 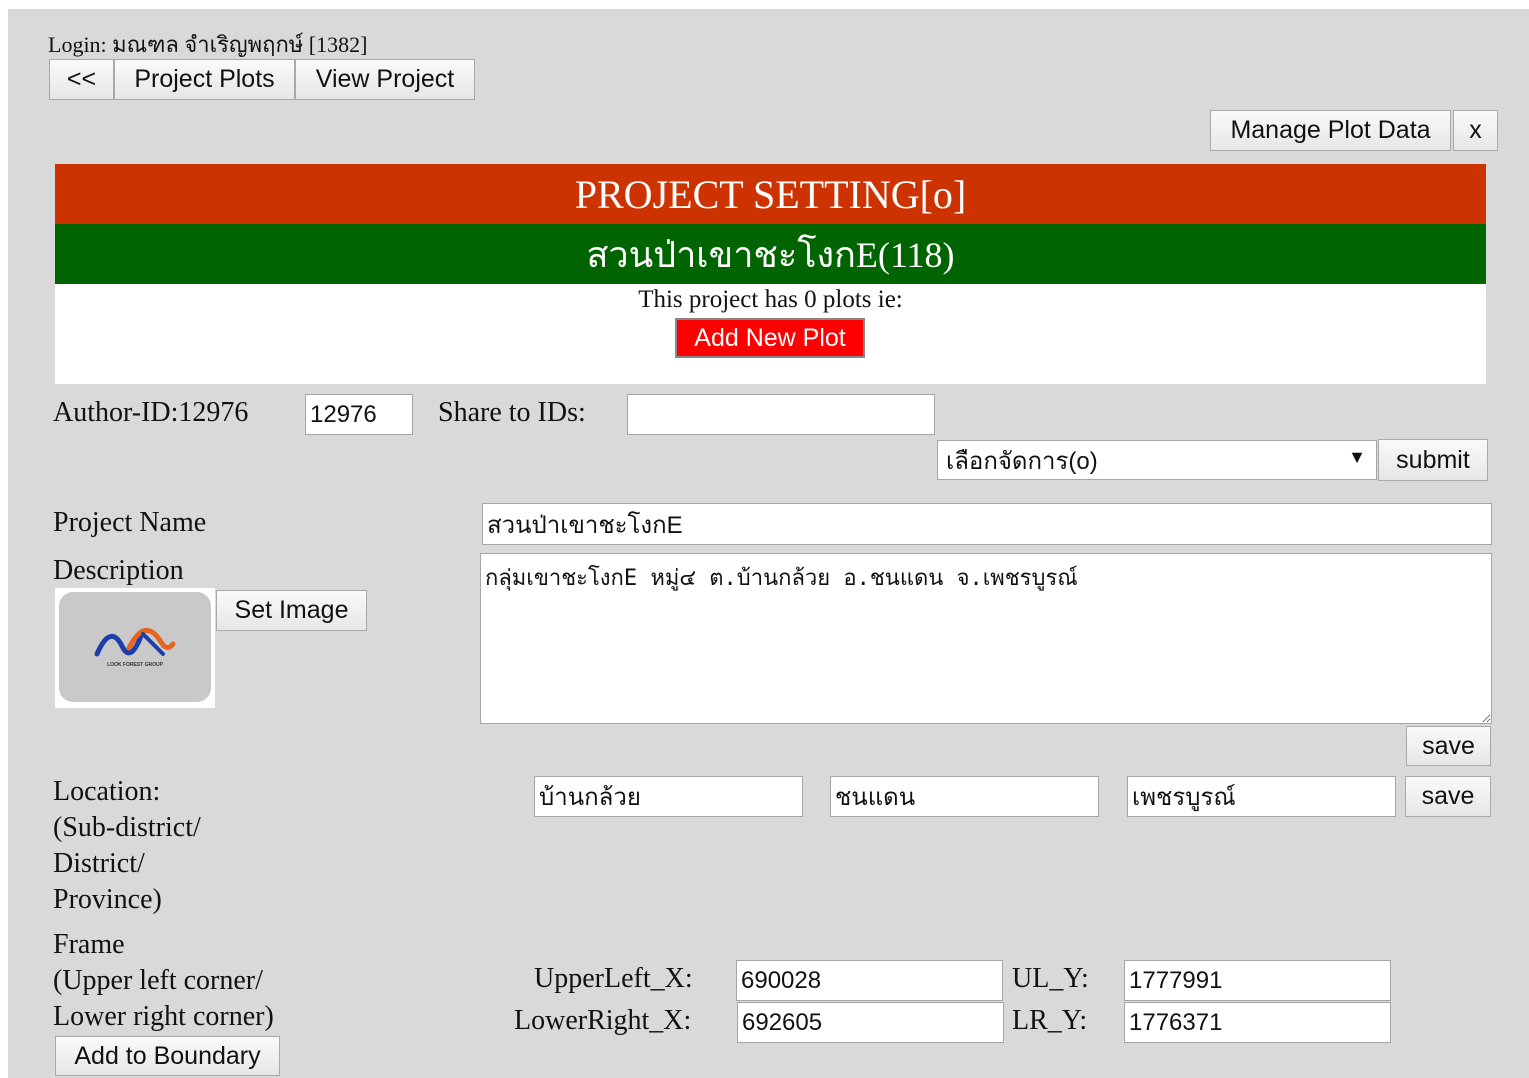 I want to click on share-ids-input, so click(x=781, y=414).